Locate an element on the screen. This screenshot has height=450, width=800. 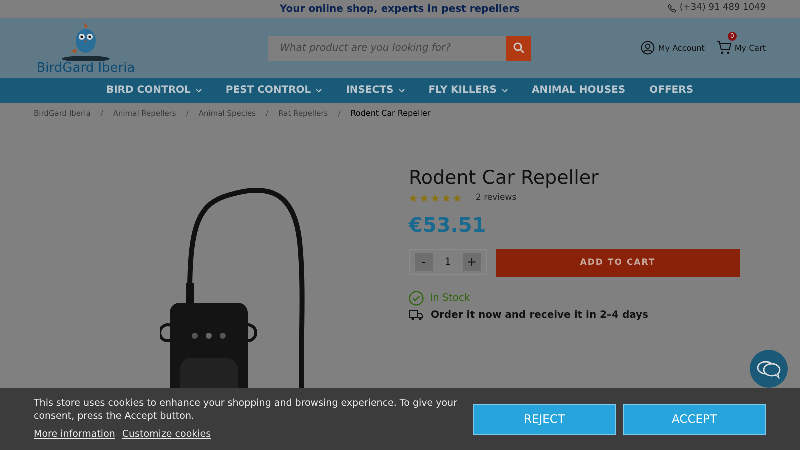
tagline: Your online shop, experts in pest repellers is located at coordinates (400, 9).